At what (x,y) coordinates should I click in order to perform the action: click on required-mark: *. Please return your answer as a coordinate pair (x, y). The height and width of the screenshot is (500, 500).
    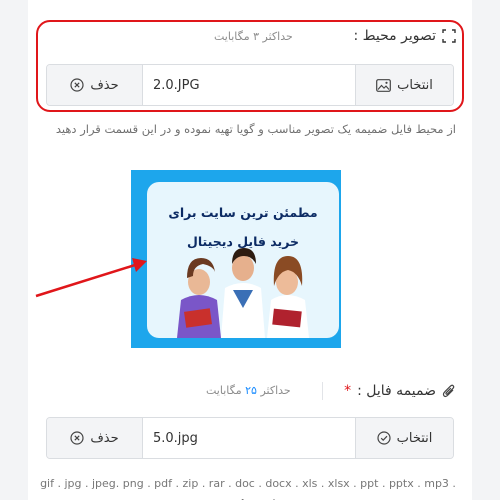
    Looking at the image, I should click on (348, 391).